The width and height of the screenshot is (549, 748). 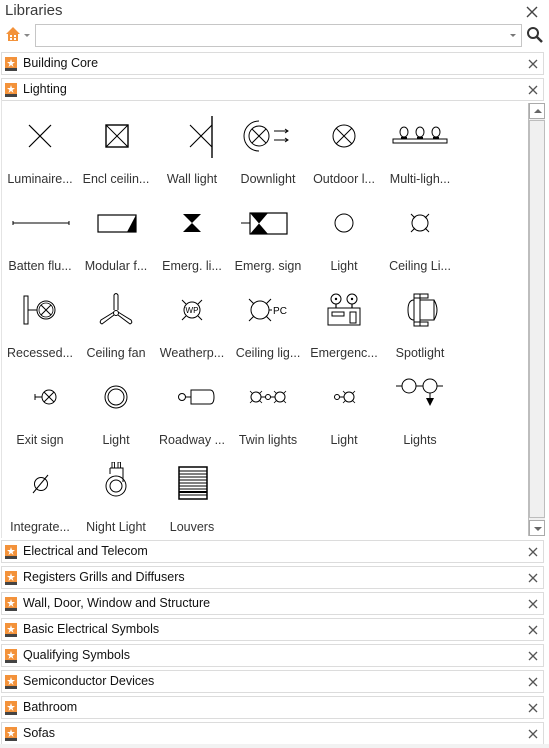 What do you see at coordinates (192, 179) in the screenshot?
I see `shape-label: Wall light` at bounding box center [192, 179].